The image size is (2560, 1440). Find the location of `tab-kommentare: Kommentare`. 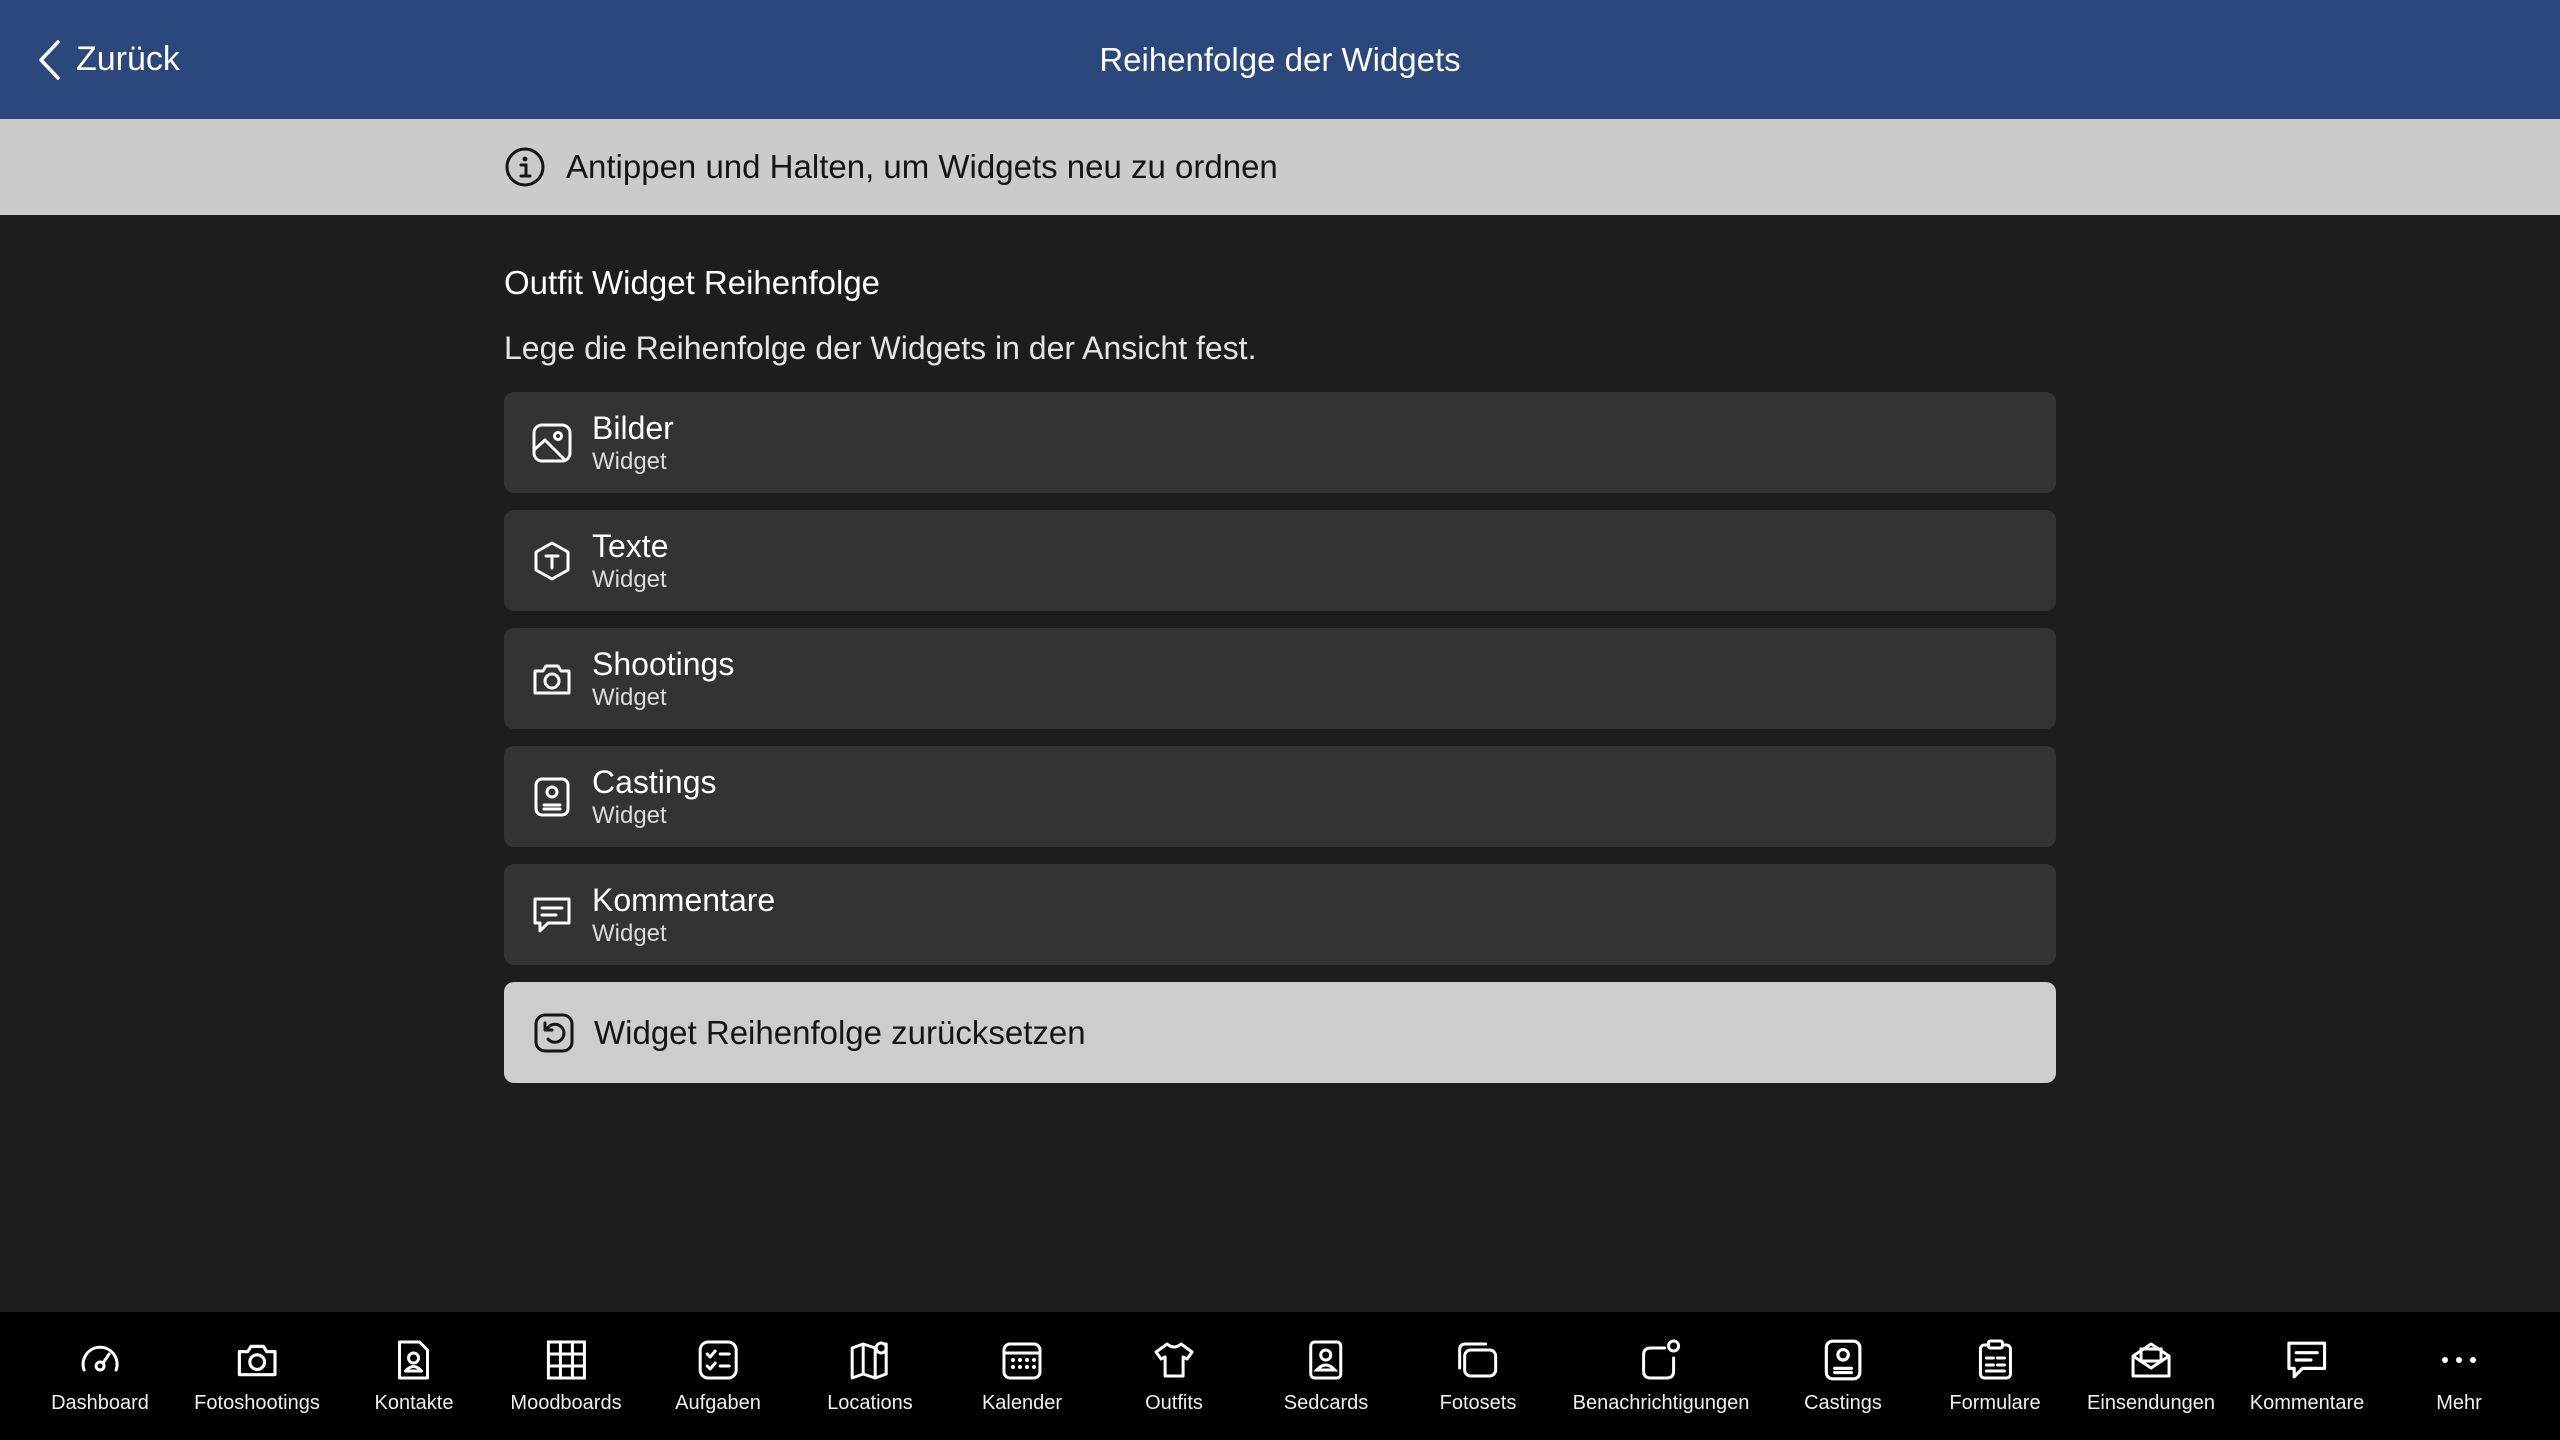

tab-kommentare: Kommentare is located at coordinates (2307, 1376).